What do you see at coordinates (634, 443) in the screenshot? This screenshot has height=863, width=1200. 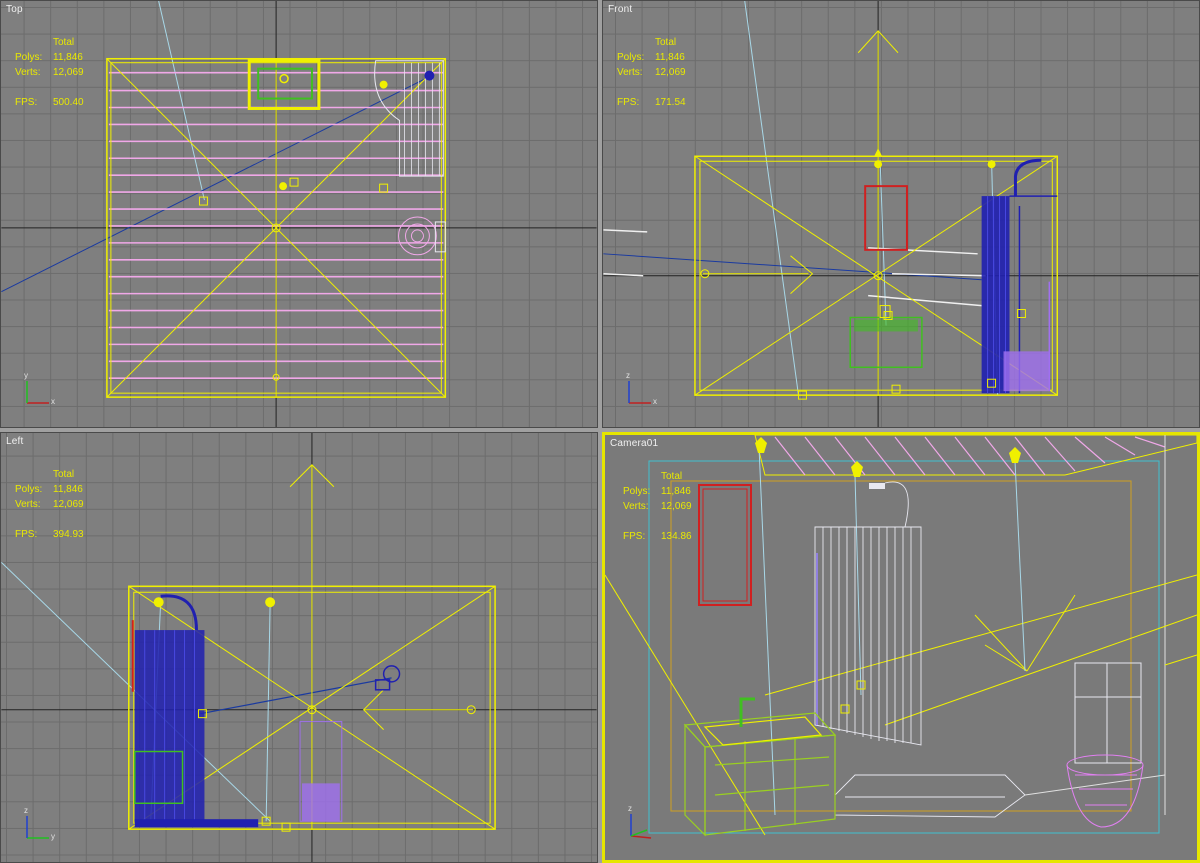 I see `viewport-label: Camera01` at bounding box center [634, 443].